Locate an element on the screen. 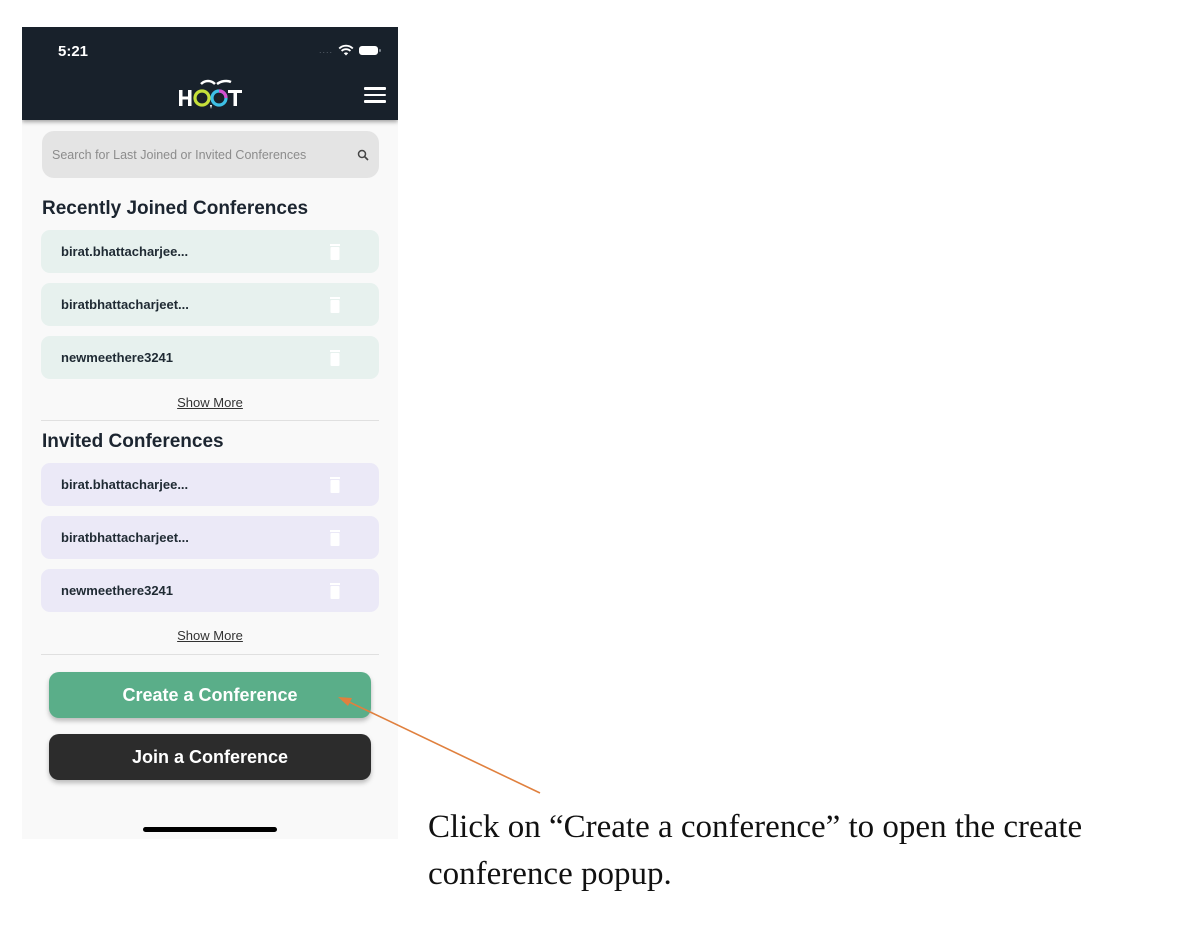 This screenshot has width=1200, height=928. wifi-icon is located at coordinates (346, 50).